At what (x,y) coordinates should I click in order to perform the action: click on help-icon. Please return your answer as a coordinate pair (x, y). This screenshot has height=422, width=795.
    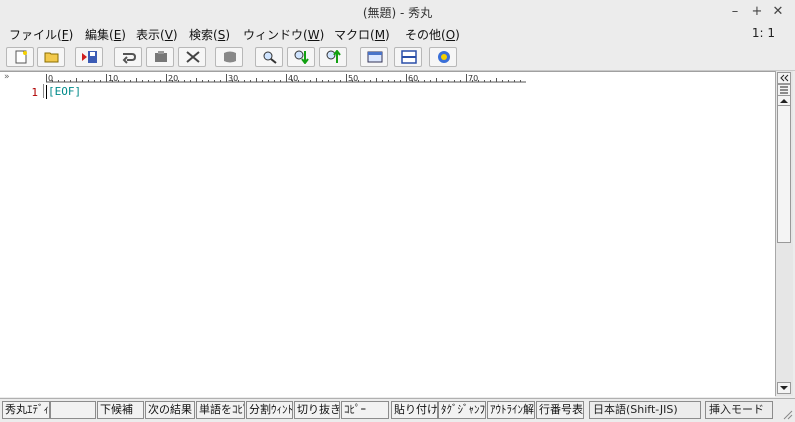
    Looking at the image, I should click on (444, 57).